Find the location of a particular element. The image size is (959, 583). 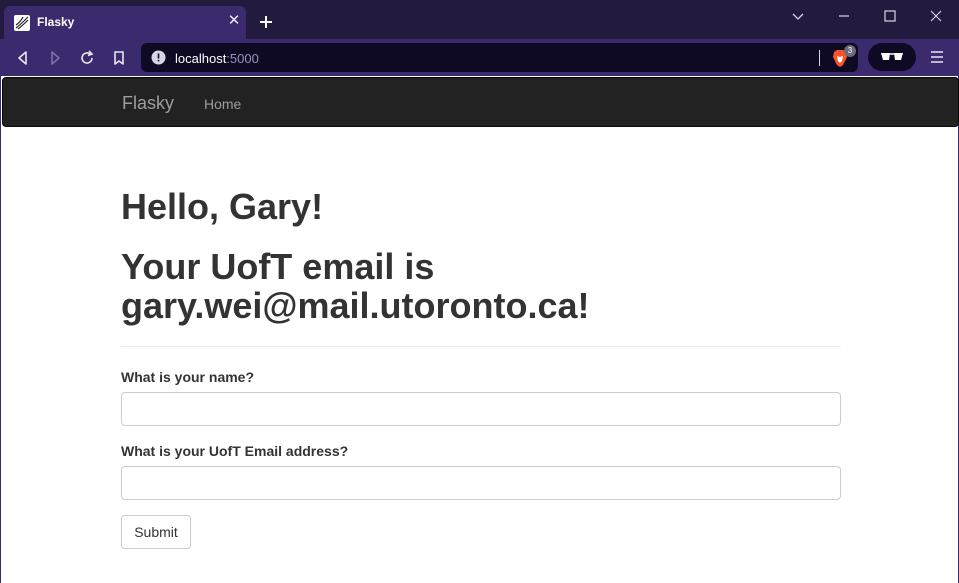

maximize-icon is located at coordinates (890, 16).